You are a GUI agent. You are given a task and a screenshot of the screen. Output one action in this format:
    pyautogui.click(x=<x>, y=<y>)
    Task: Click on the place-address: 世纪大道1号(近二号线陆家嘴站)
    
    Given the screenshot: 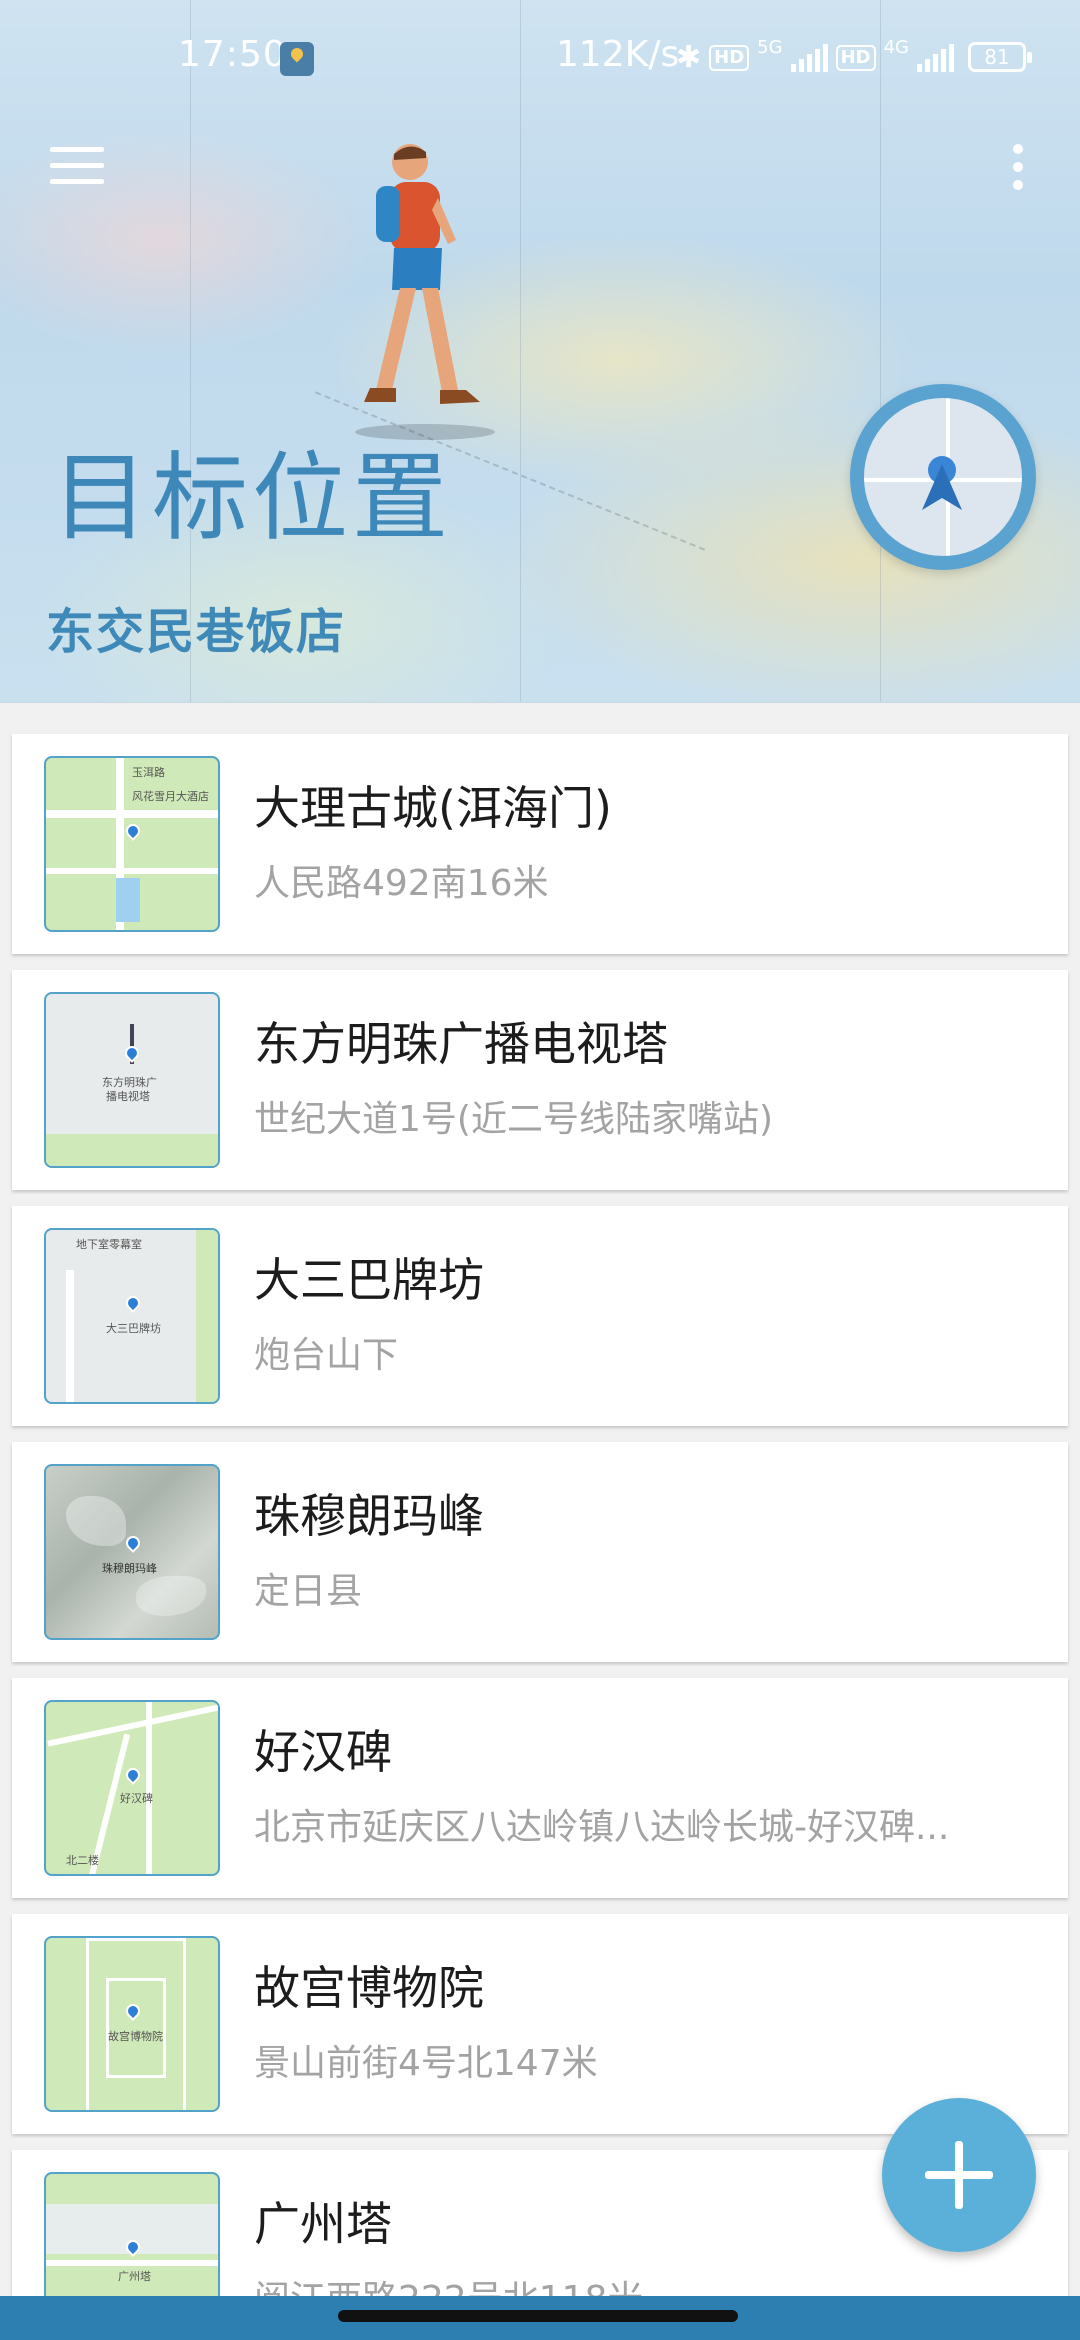 What is the action you would take?
    pyautogui.click(x=513, y=1119)
    